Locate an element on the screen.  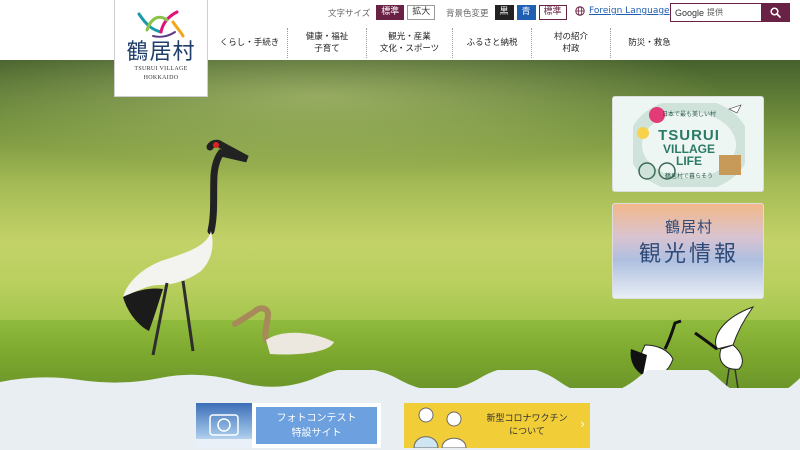
globe-icon is located at coordinates (580, 11).